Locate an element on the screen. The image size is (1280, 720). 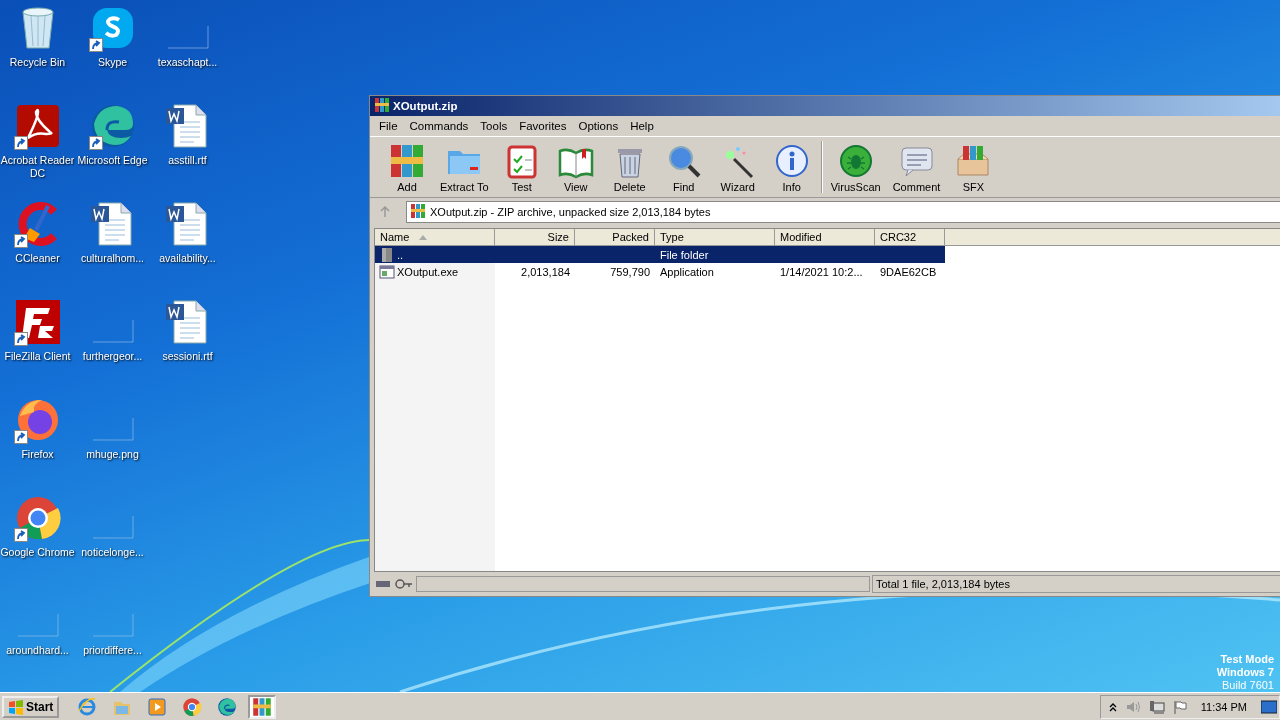
system-watermark-text: Build 7601 is located at coordinates (1248, 685).